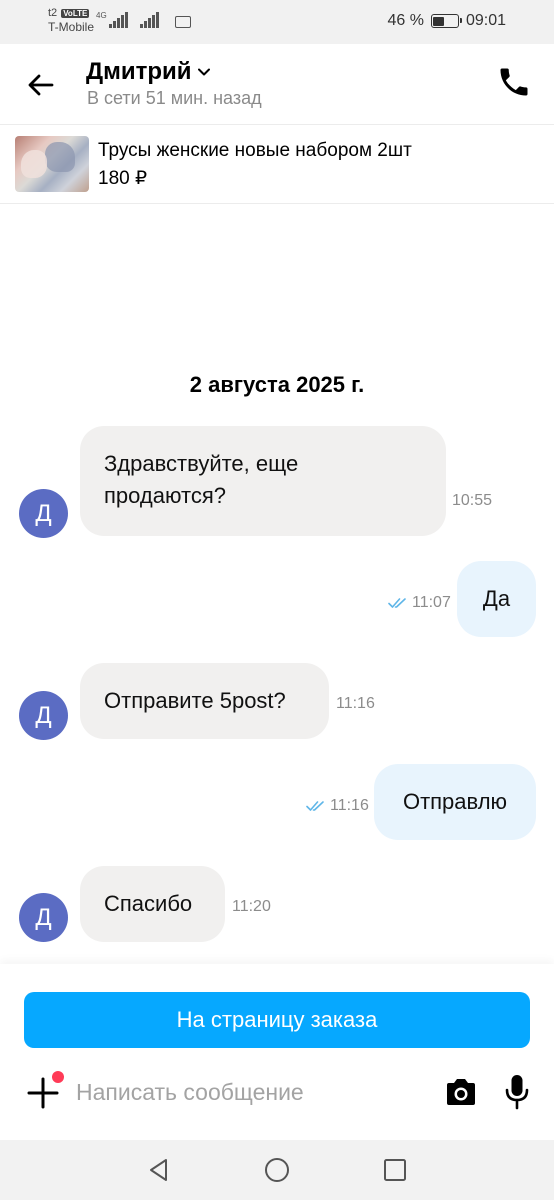 The width and height of the screenshot is (554, 1200). Describe the element at coordinates (75, 13) in the screenshot. I see `volte-badge: VoLTE` at that location.